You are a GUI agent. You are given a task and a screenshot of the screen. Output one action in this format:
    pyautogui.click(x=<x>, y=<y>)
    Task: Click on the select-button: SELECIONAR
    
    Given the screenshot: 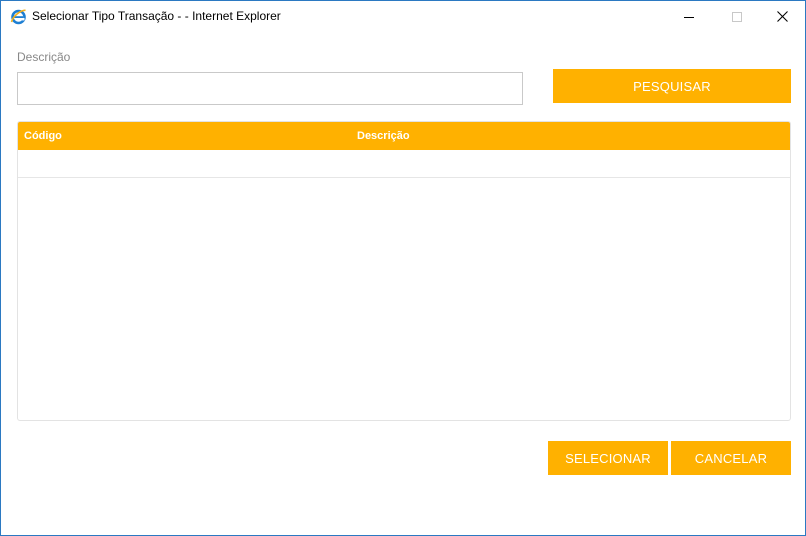 What is the action you would take?
    pyautogui.click(x=608, y=458)
    